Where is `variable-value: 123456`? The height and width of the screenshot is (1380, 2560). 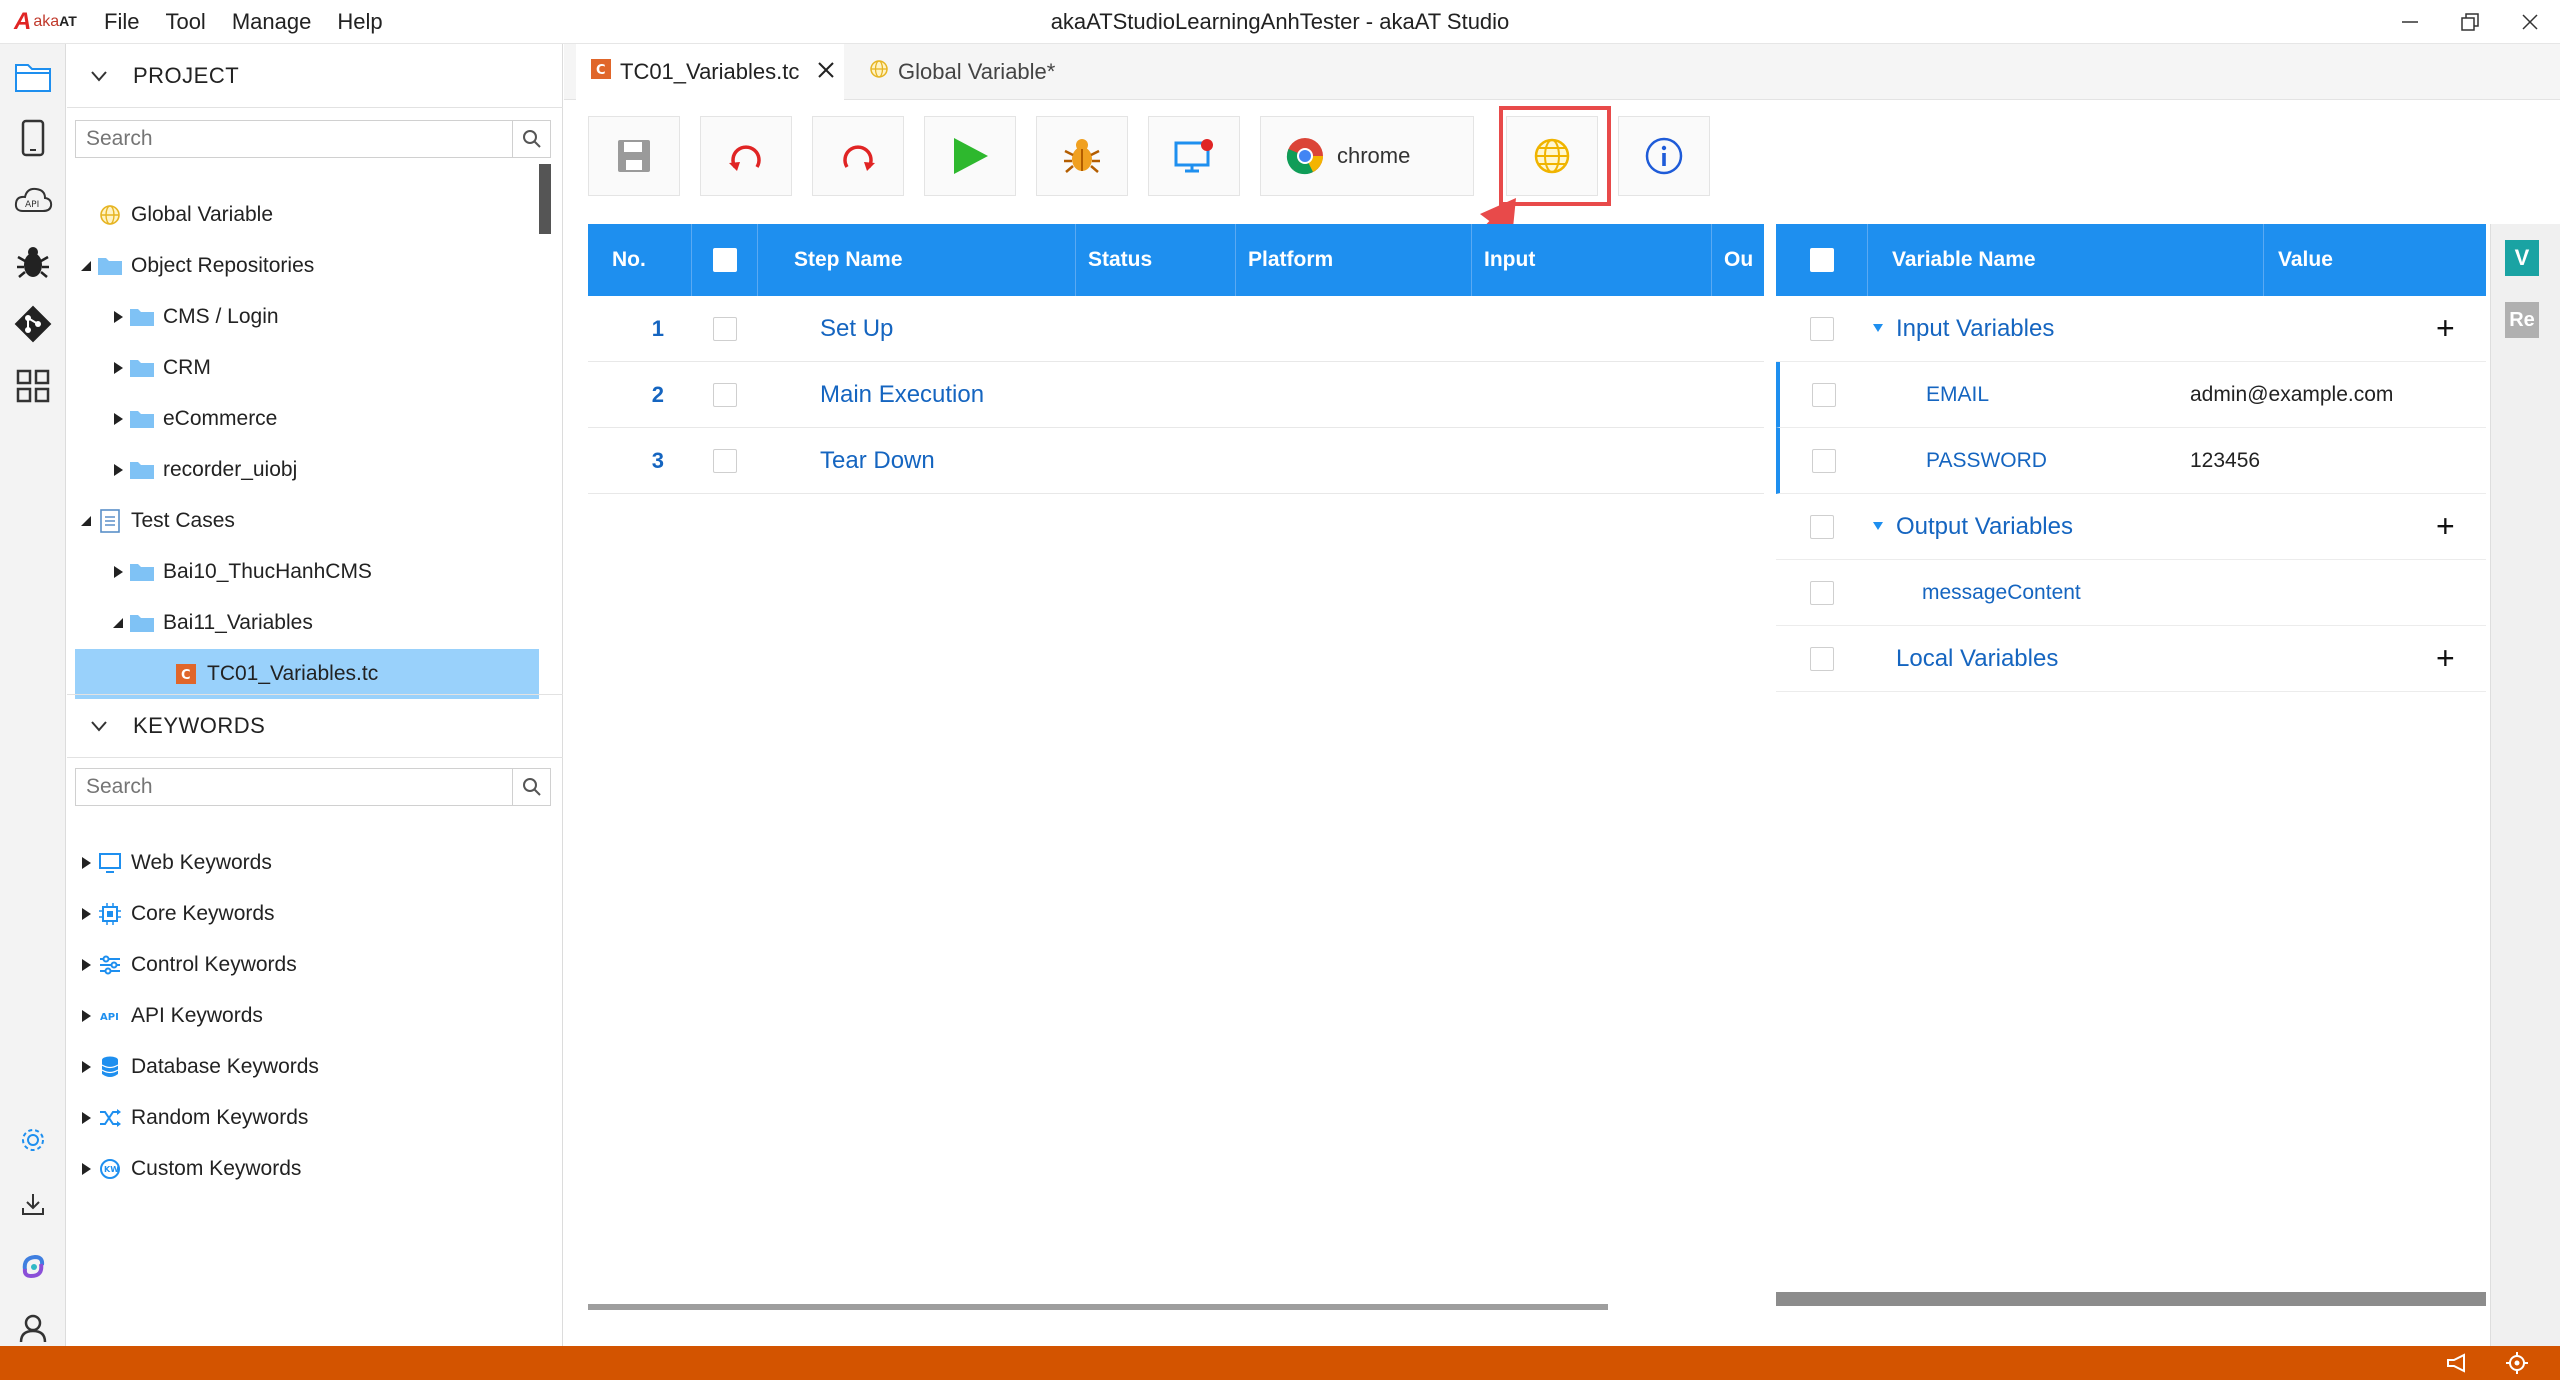 variable-value: 123456 is located at coordinates (2225, 461).